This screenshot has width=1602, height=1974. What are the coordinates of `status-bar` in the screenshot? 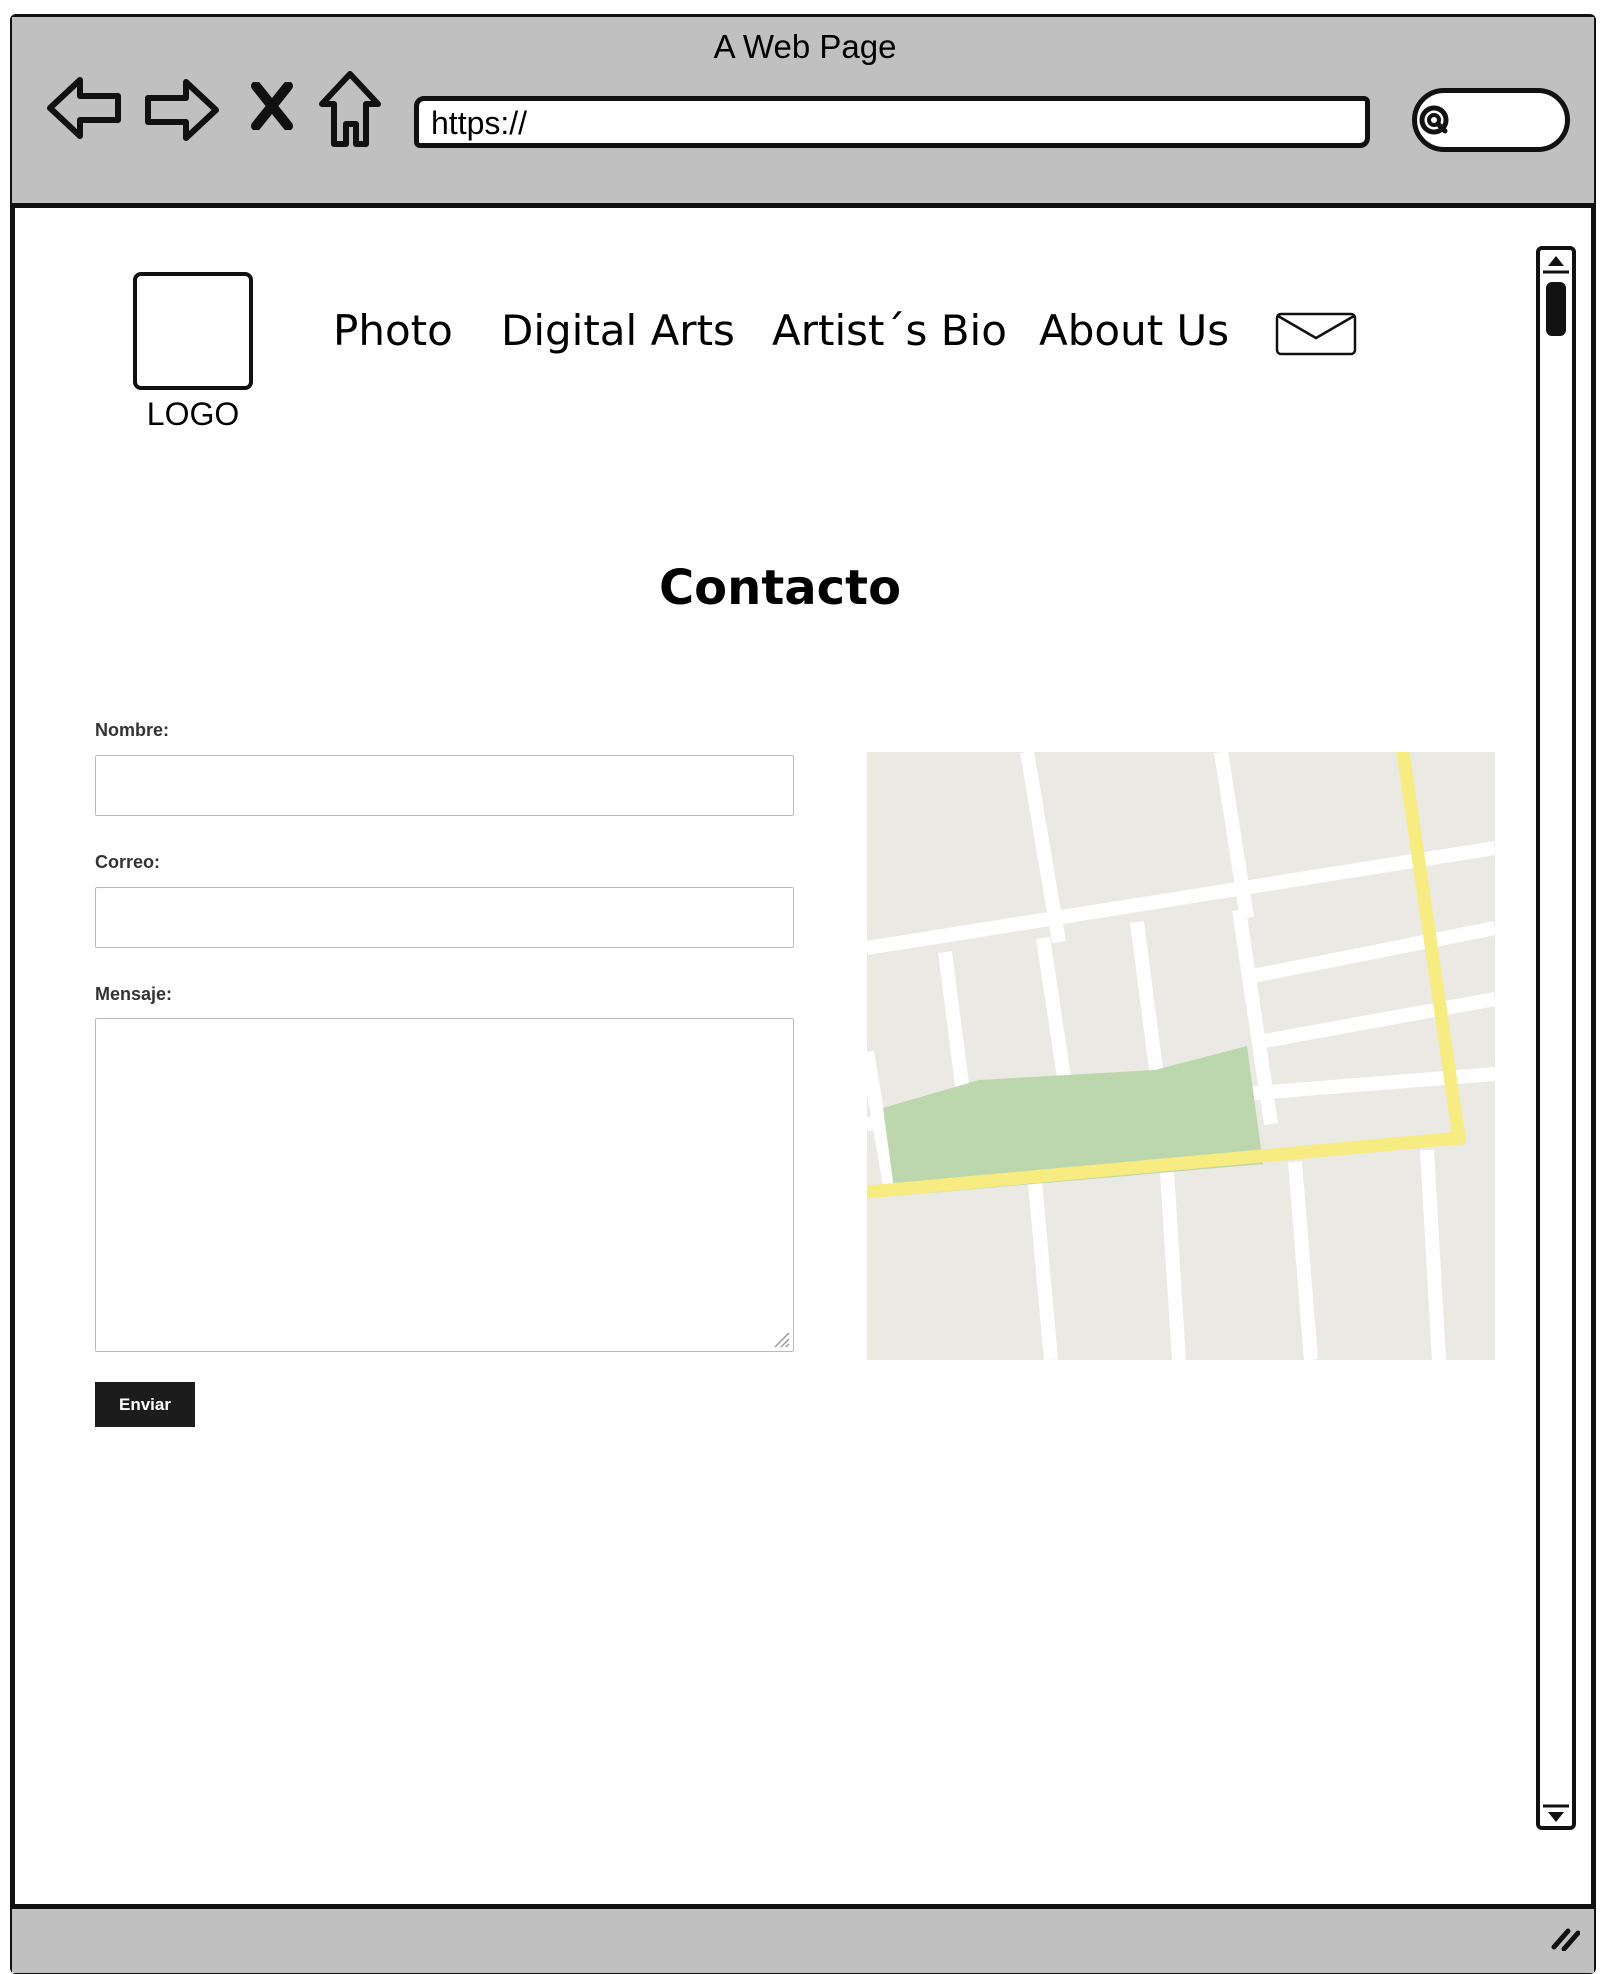 It's located at (803, 1938).